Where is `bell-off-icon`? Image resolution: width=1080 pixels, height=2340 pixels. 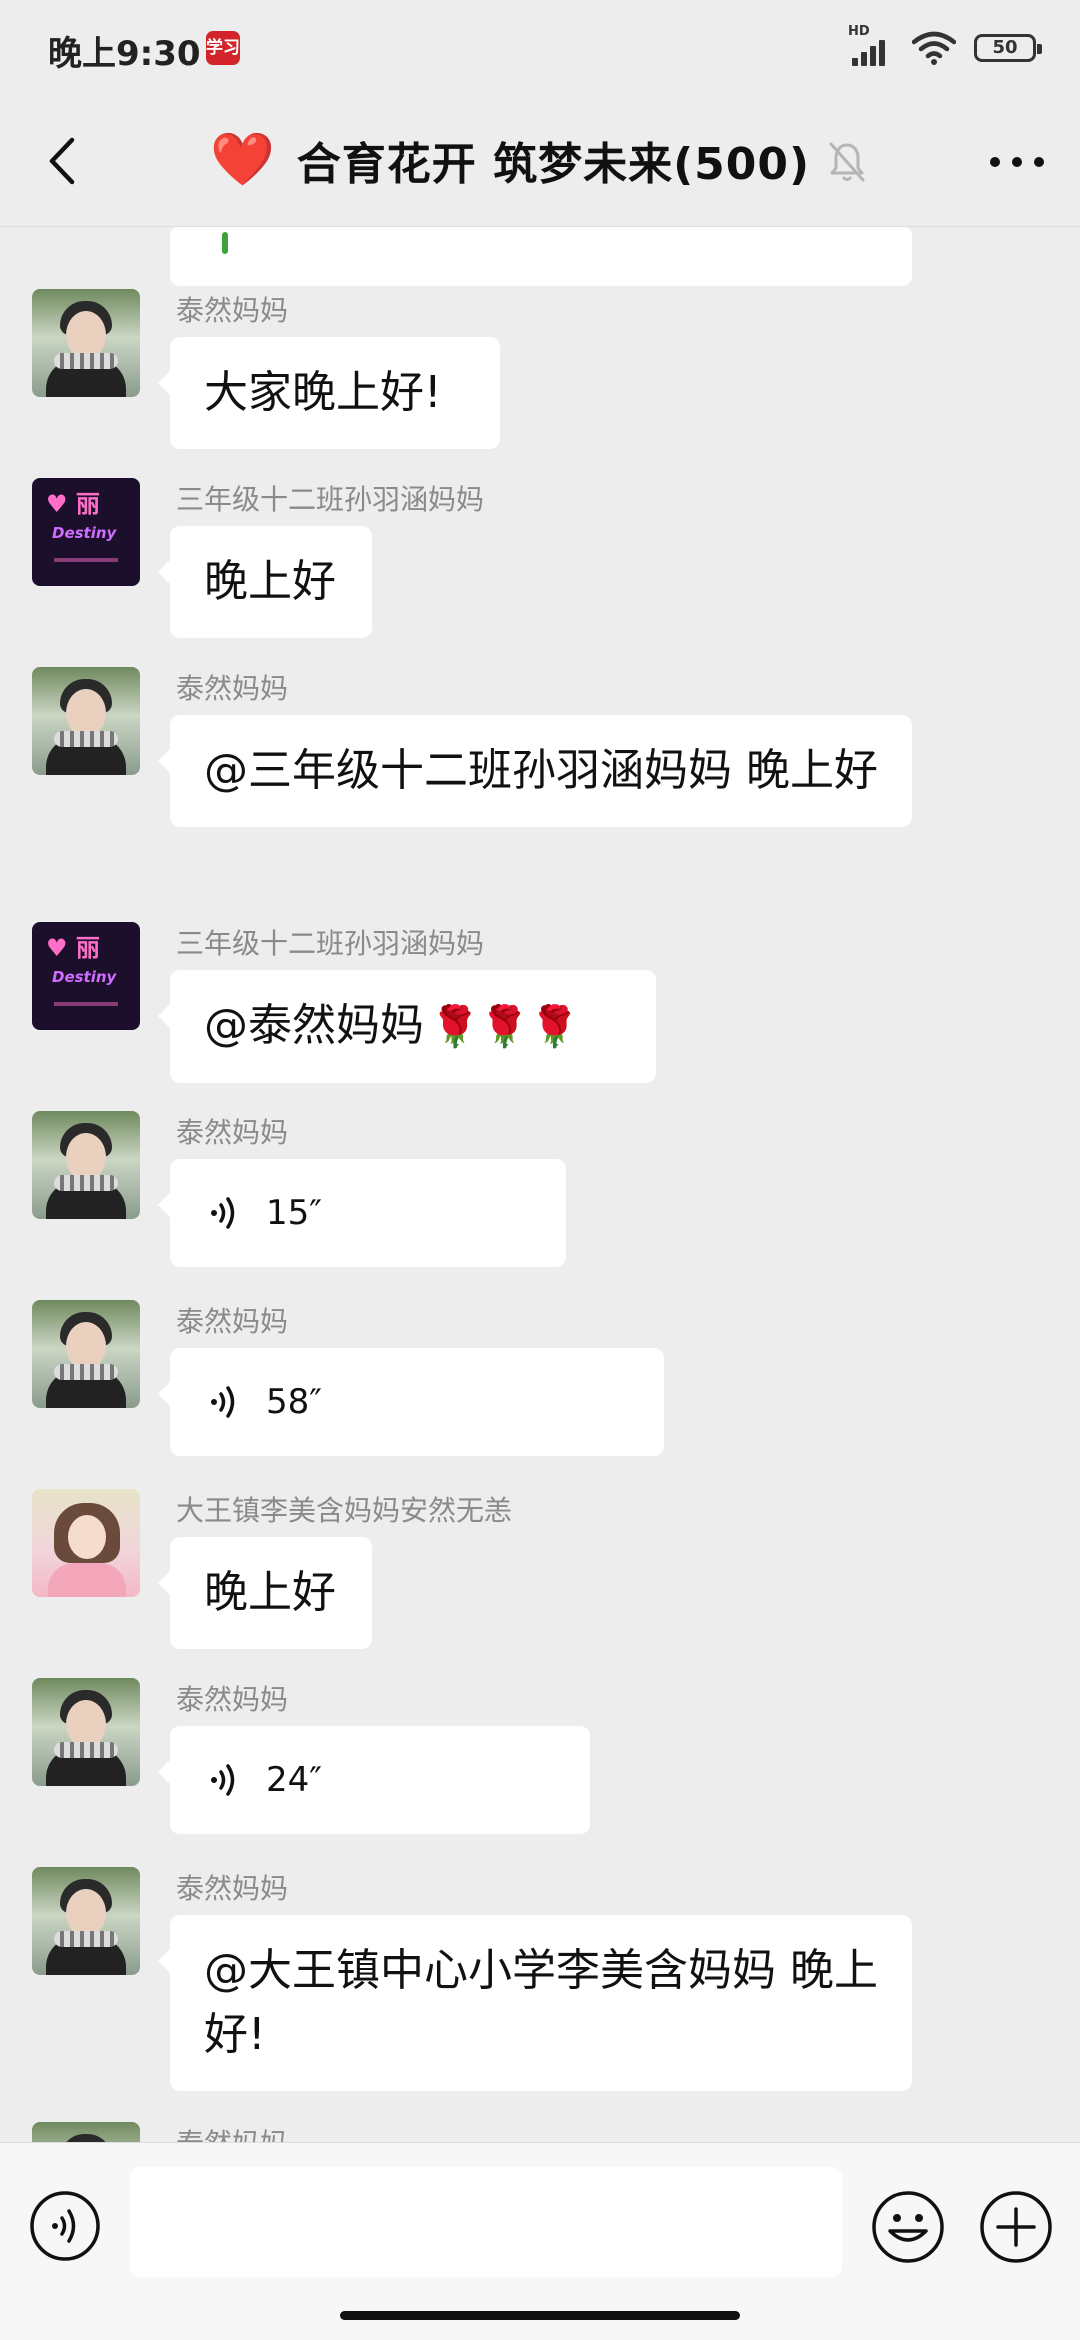 bell-off-icon is located at coordinates (847, 162).